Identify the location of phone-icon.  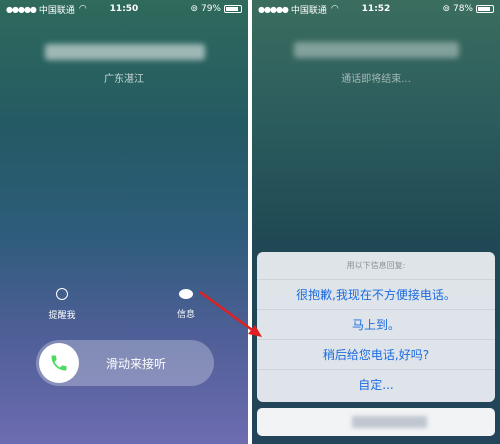
(59, 363).